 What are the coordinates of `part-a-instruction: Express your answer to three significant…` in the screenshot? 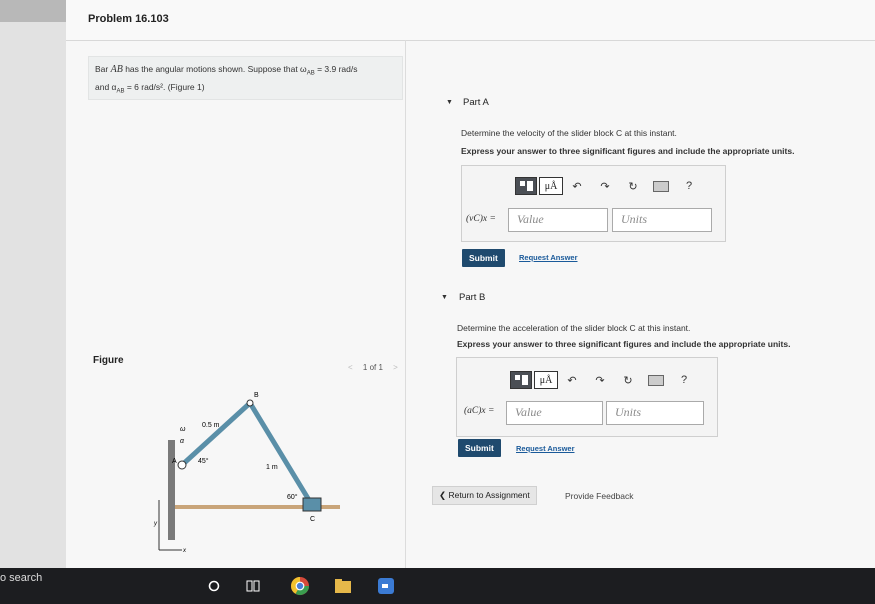 It's located at (628, 151).